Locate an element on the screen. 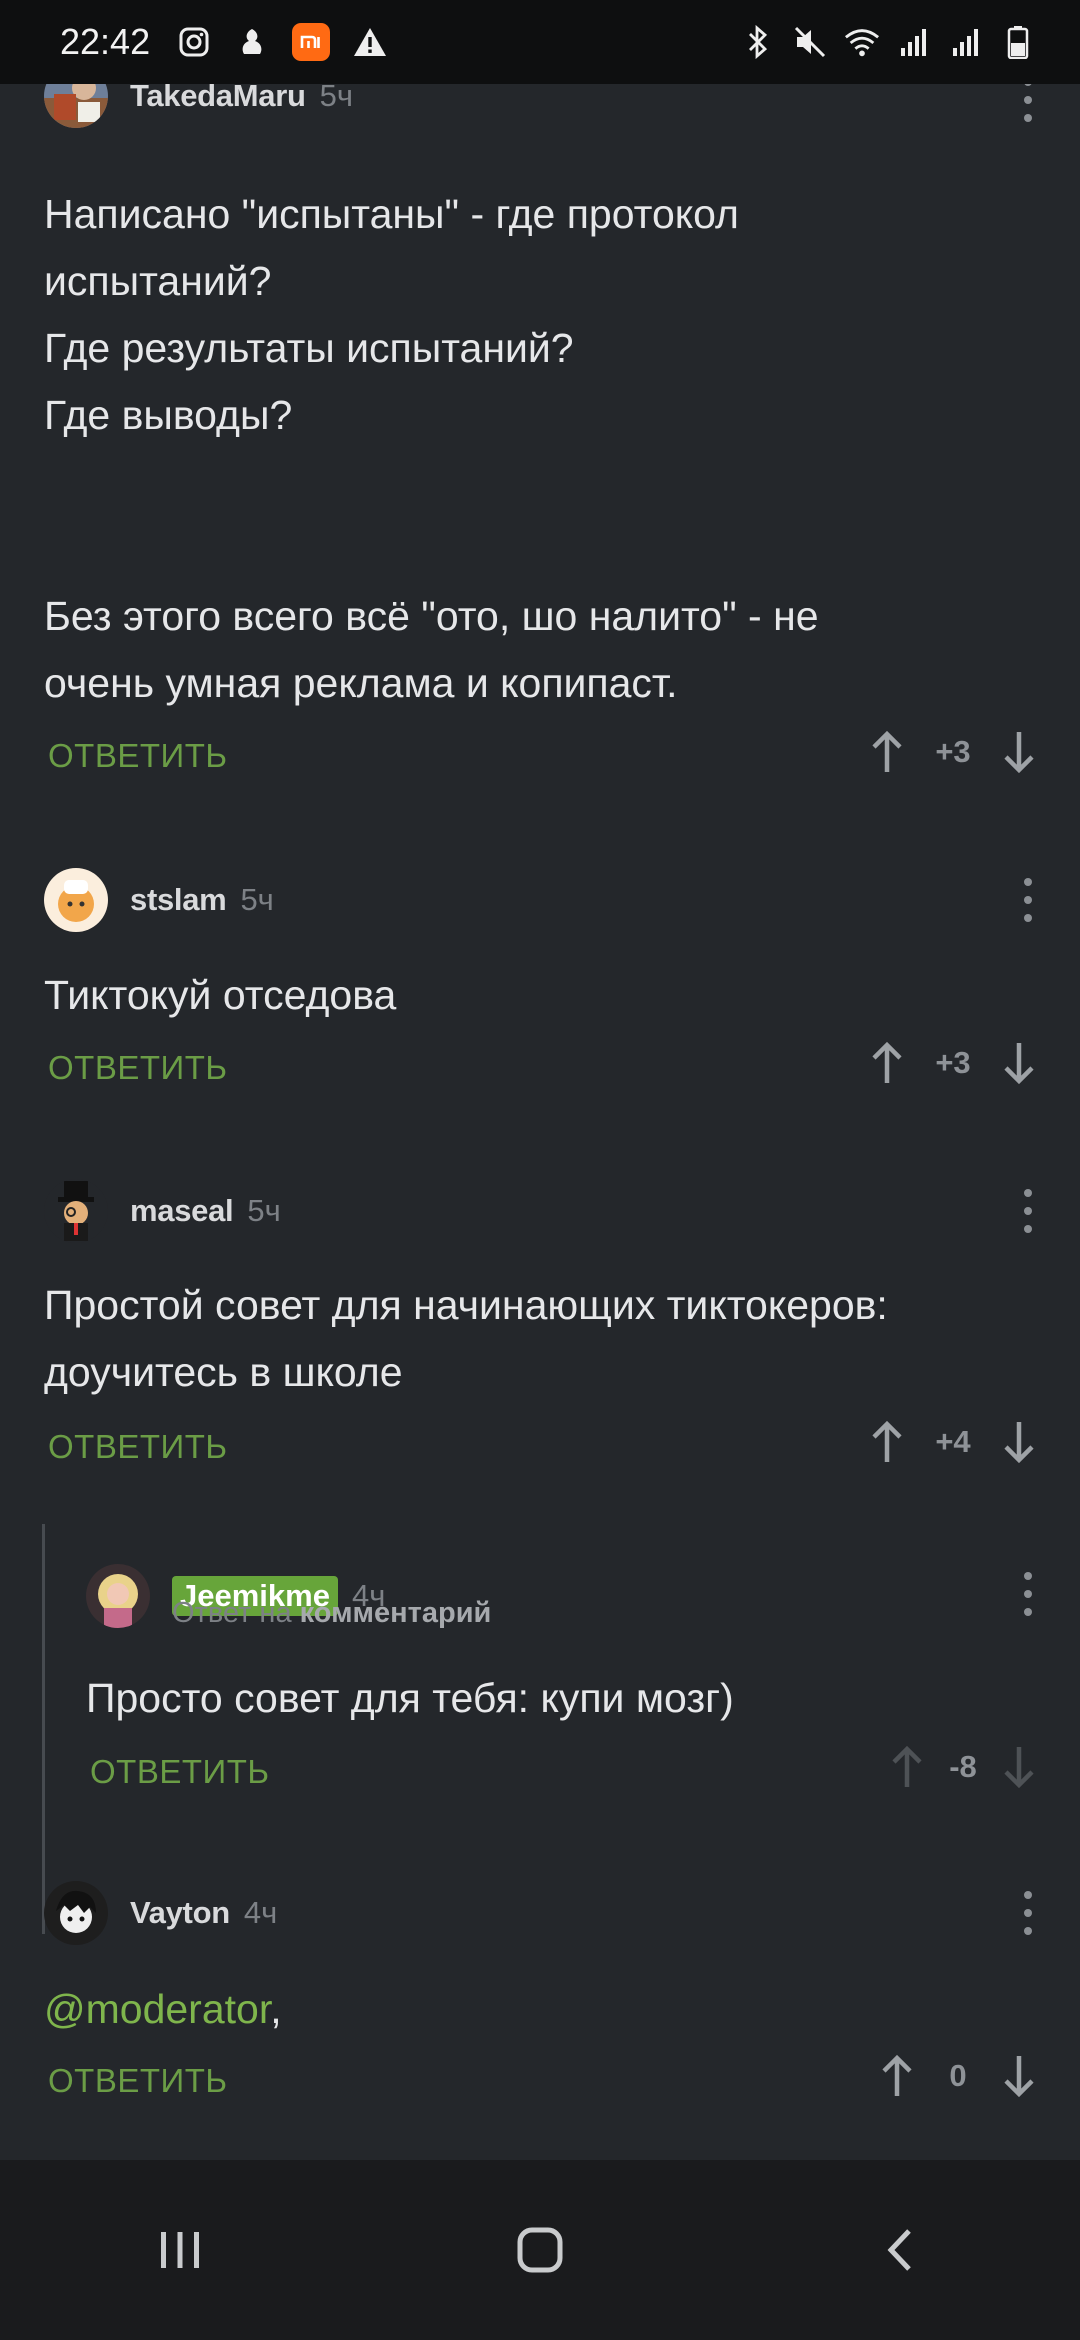 This screenshot has height=2340, width=1080. comment-author: Vayton is located at coordinates (180, 1913).